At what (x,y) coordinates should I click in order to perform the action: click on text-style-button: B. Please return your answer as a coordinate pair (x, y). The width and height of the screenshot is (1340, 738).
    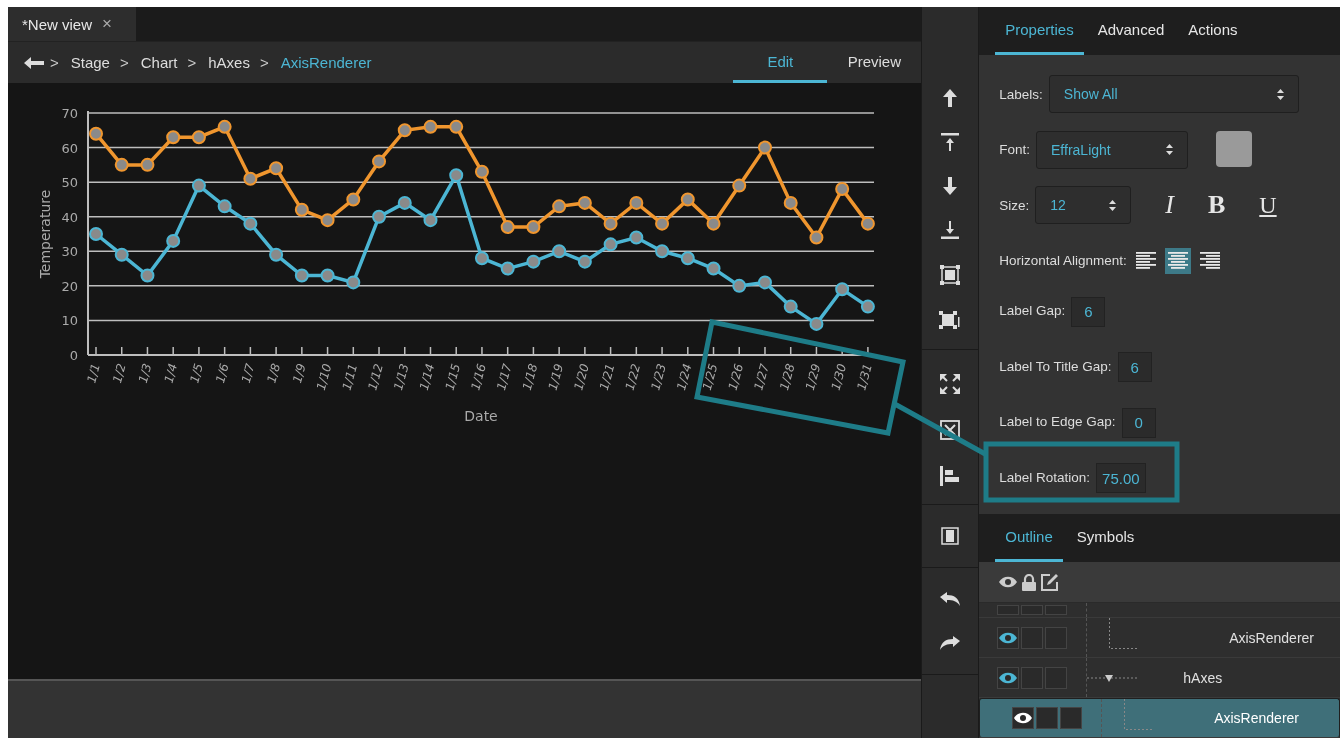
    Looking at the image, I should click on (1216, 205).